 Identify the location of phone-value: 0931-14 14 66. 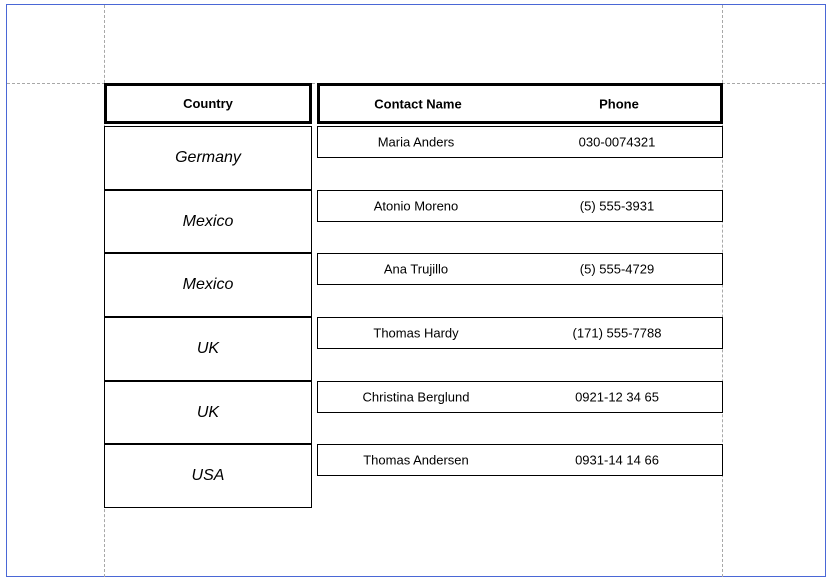
(617, 460).